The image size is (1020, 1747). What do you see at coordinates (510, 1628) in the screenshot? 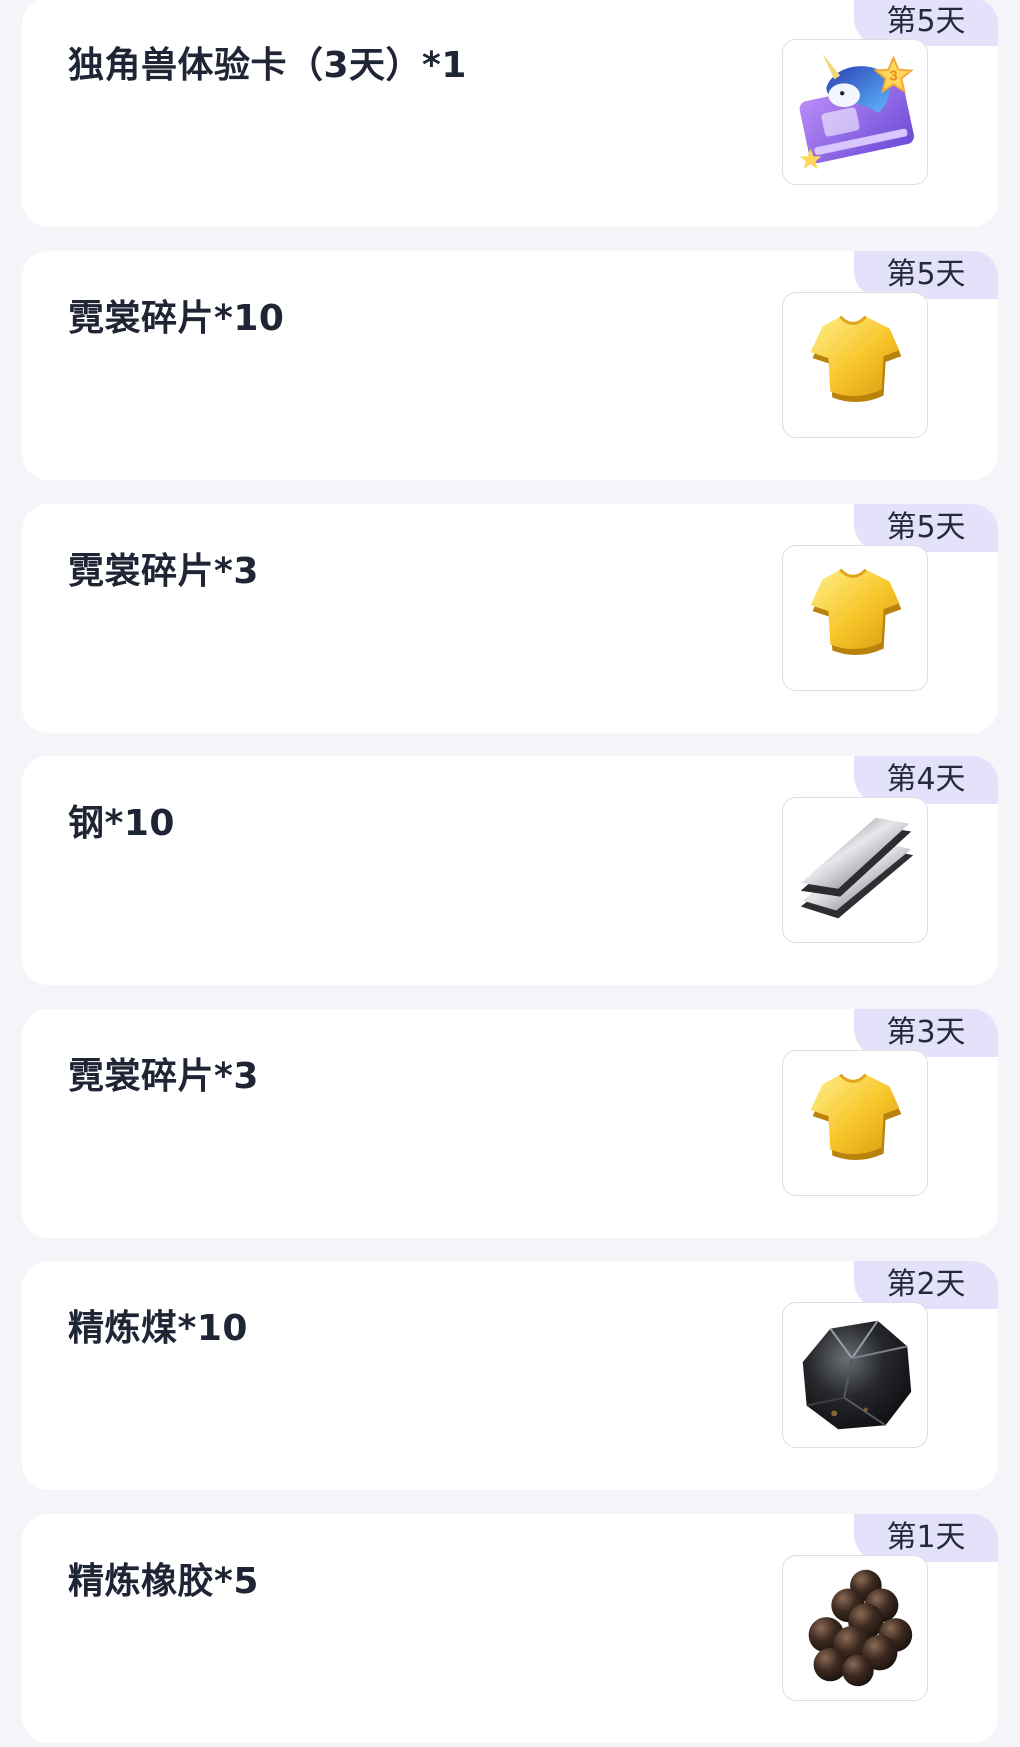
I see `reward-card: 精炼橡胶*5 第1天` at bounding box center [510, 1628].